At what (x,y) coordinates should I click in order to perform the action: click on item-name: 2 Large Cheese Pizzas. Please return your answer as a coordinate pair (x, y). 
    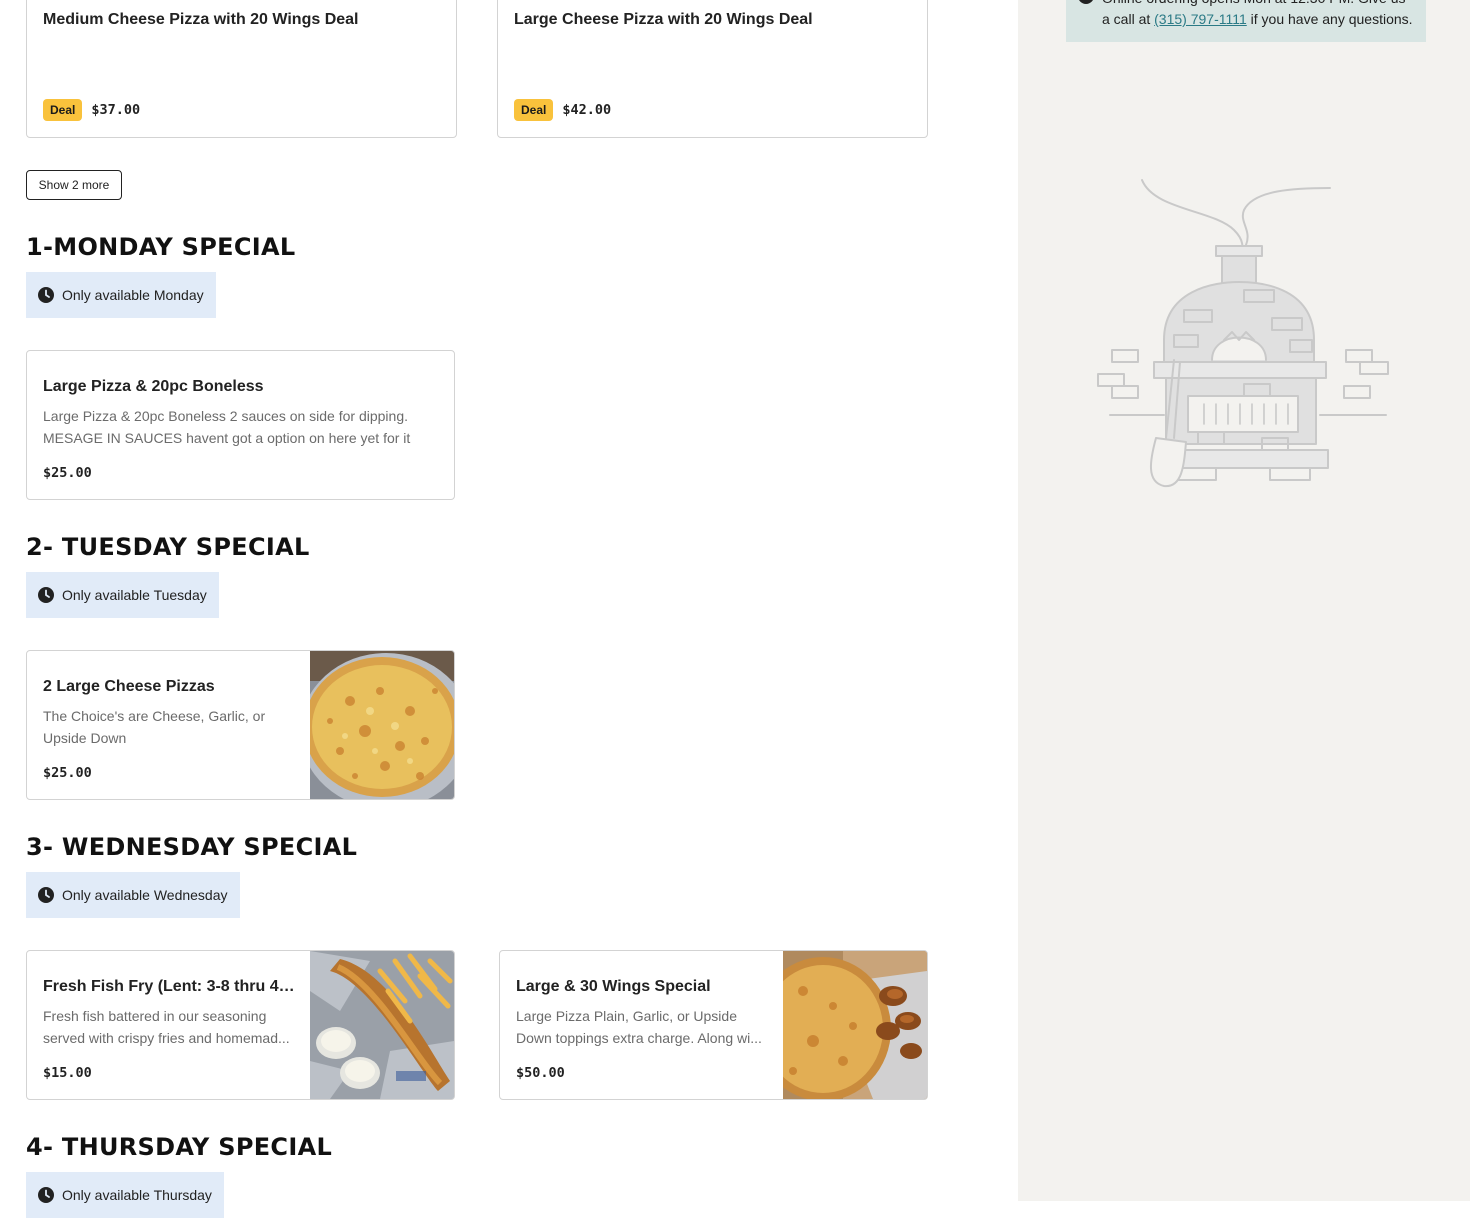
    Looking at the image, I should click on (129, 686).